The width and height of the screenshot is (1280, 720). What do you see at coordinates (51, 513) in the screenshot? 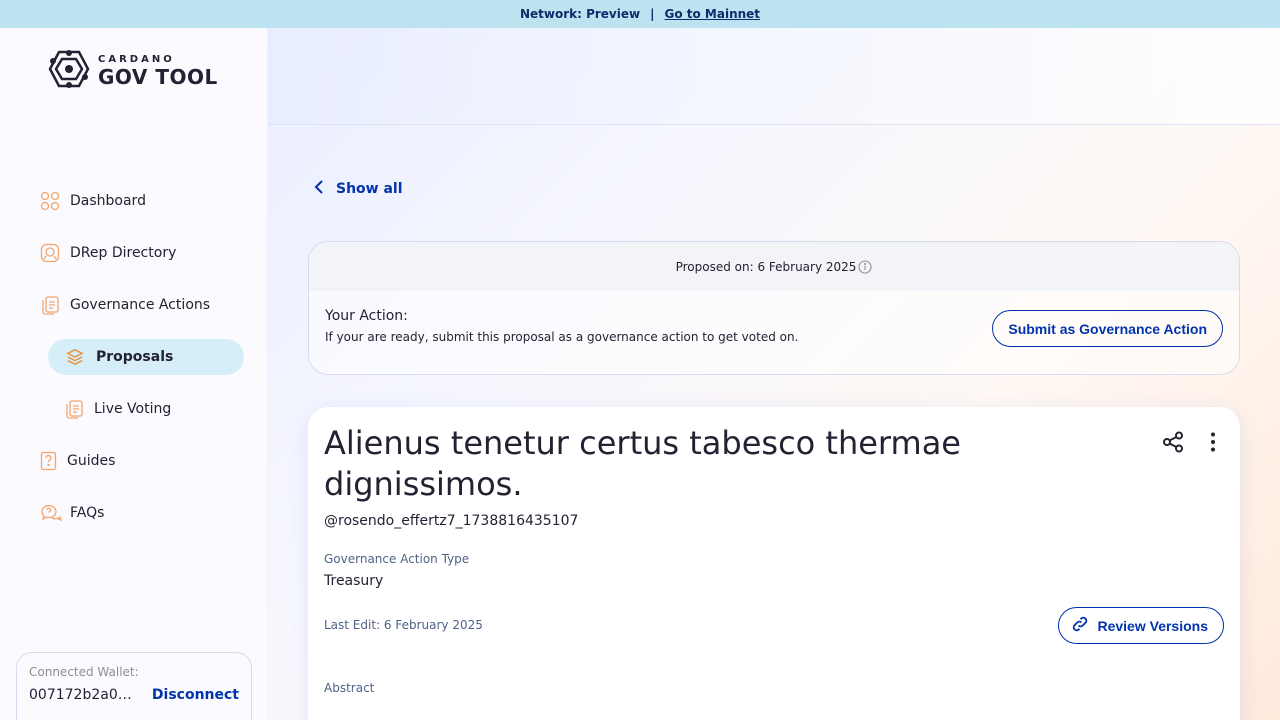
I see `chat-icon` at bounding box center [51, 513].